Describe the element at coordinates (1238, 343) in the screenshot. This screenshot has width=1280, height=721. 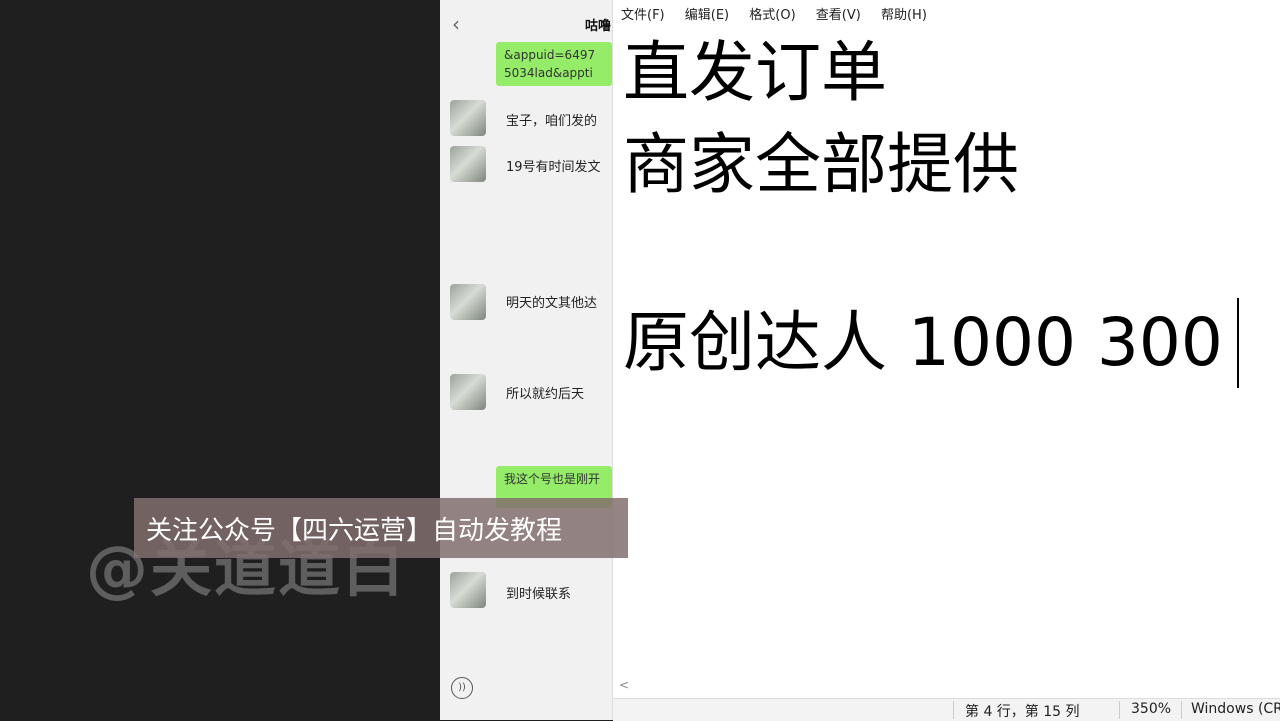
I see `text-caret` at that location.